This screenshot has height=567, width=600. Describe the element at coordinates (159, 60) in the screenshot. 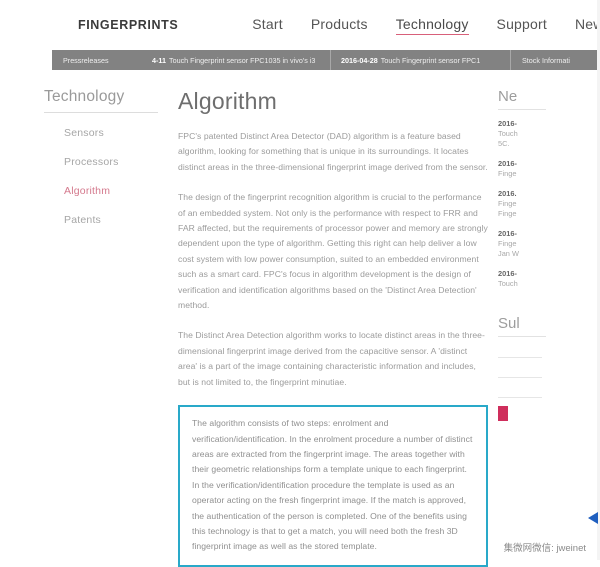

I see `ticker-item-1-date: 4-11` at that location.